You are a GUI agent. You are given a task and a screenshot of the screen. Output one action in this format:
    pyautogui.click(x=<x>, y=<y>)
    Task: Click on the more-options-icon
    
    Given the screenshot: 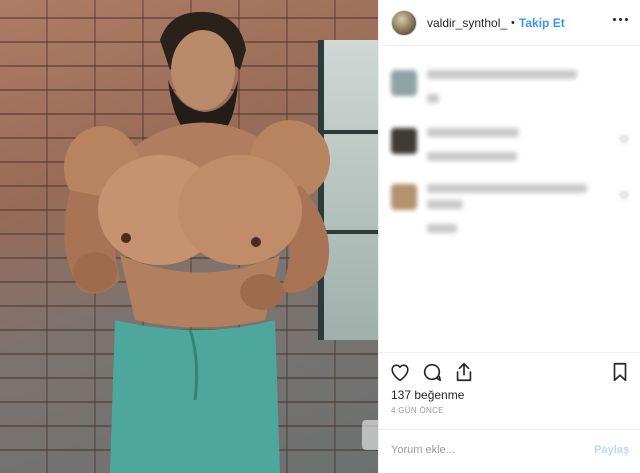 What is the action you would take?
    pyautogui.click(x=621, y=20)
    